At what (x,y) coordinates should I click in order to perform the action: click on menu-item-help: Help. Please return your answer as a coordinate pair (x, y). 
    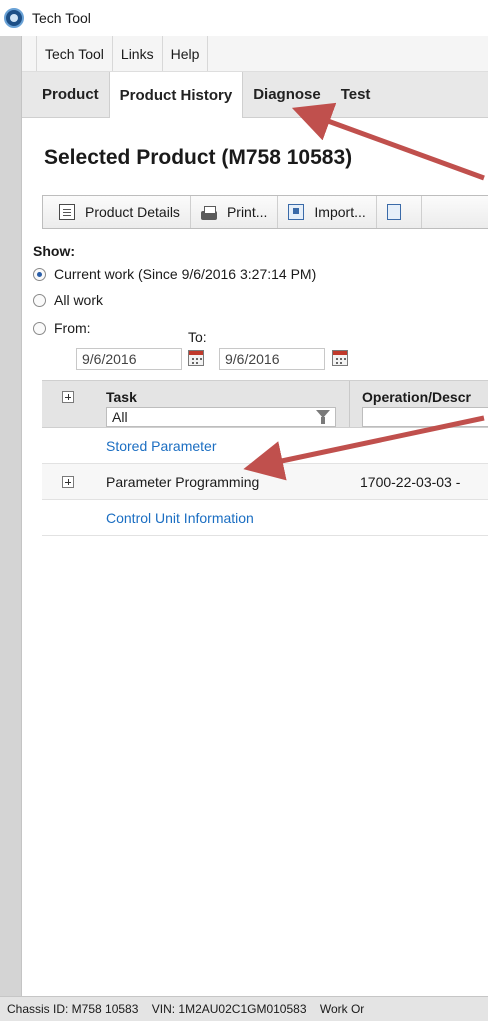
    Looking at the image, I should click on (186, 53).